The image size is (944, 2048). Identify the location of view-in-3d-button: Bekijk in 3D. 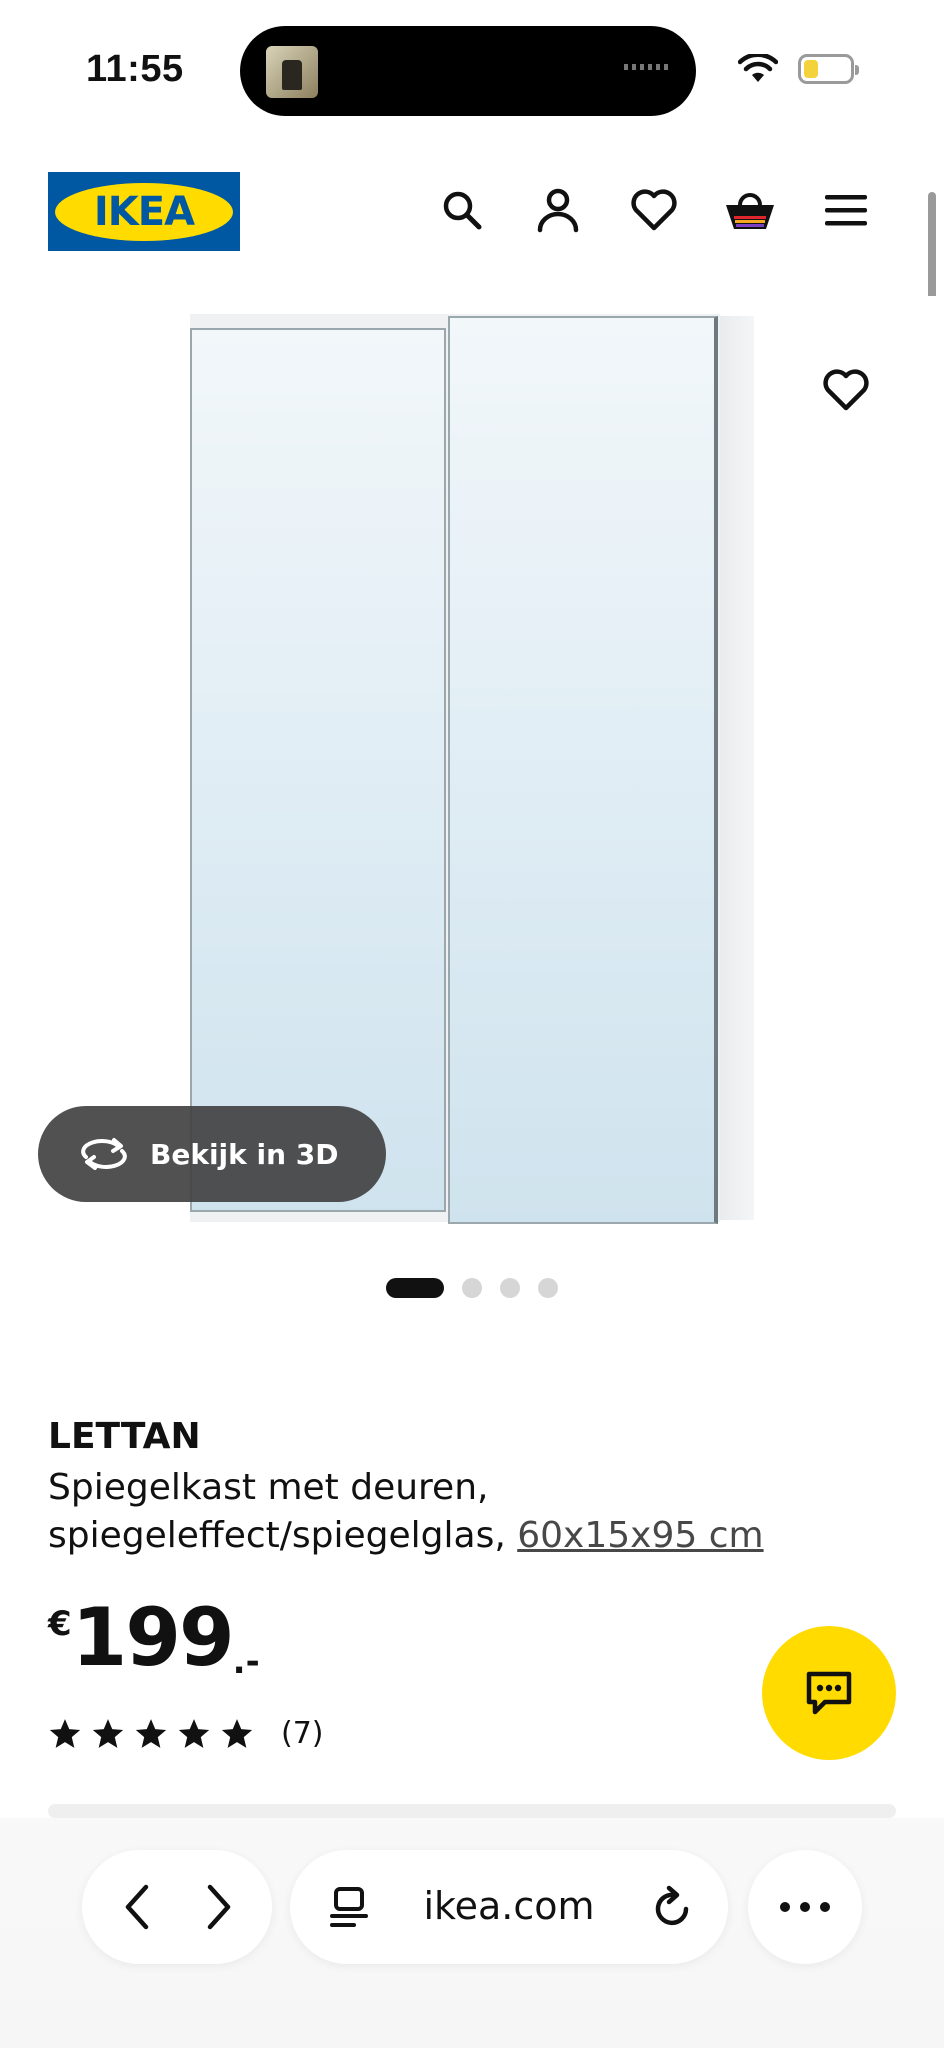
(212, 1154).